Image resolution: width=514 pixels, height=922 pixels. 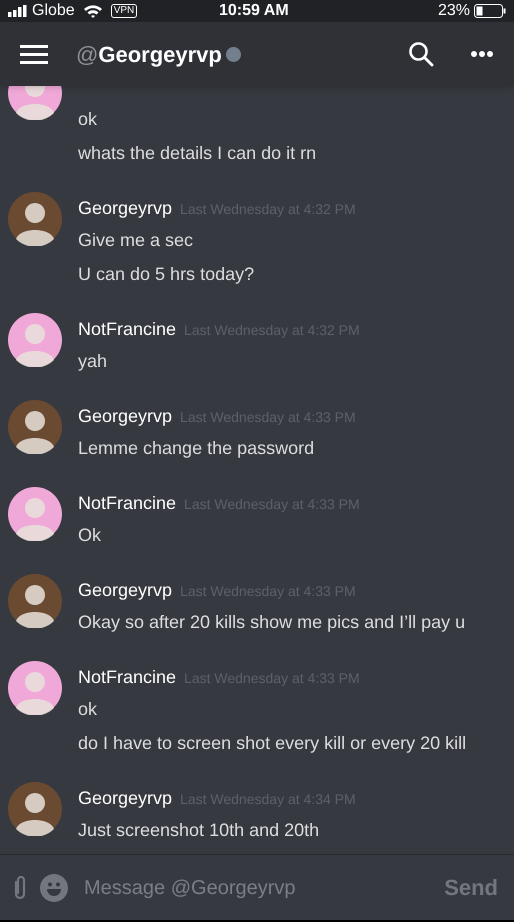 What do you see at coordinates (92, 11) in the screenshot?
I see `wifi-icon` at bounding box center [92, 11].